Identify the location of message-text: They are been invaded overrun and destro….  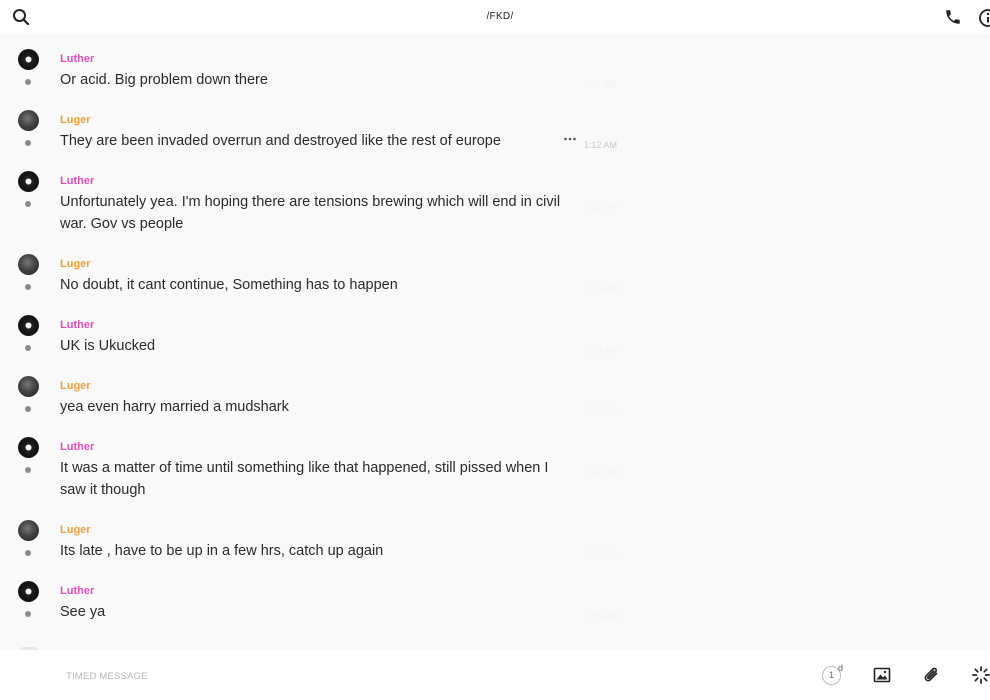
(280, 141).